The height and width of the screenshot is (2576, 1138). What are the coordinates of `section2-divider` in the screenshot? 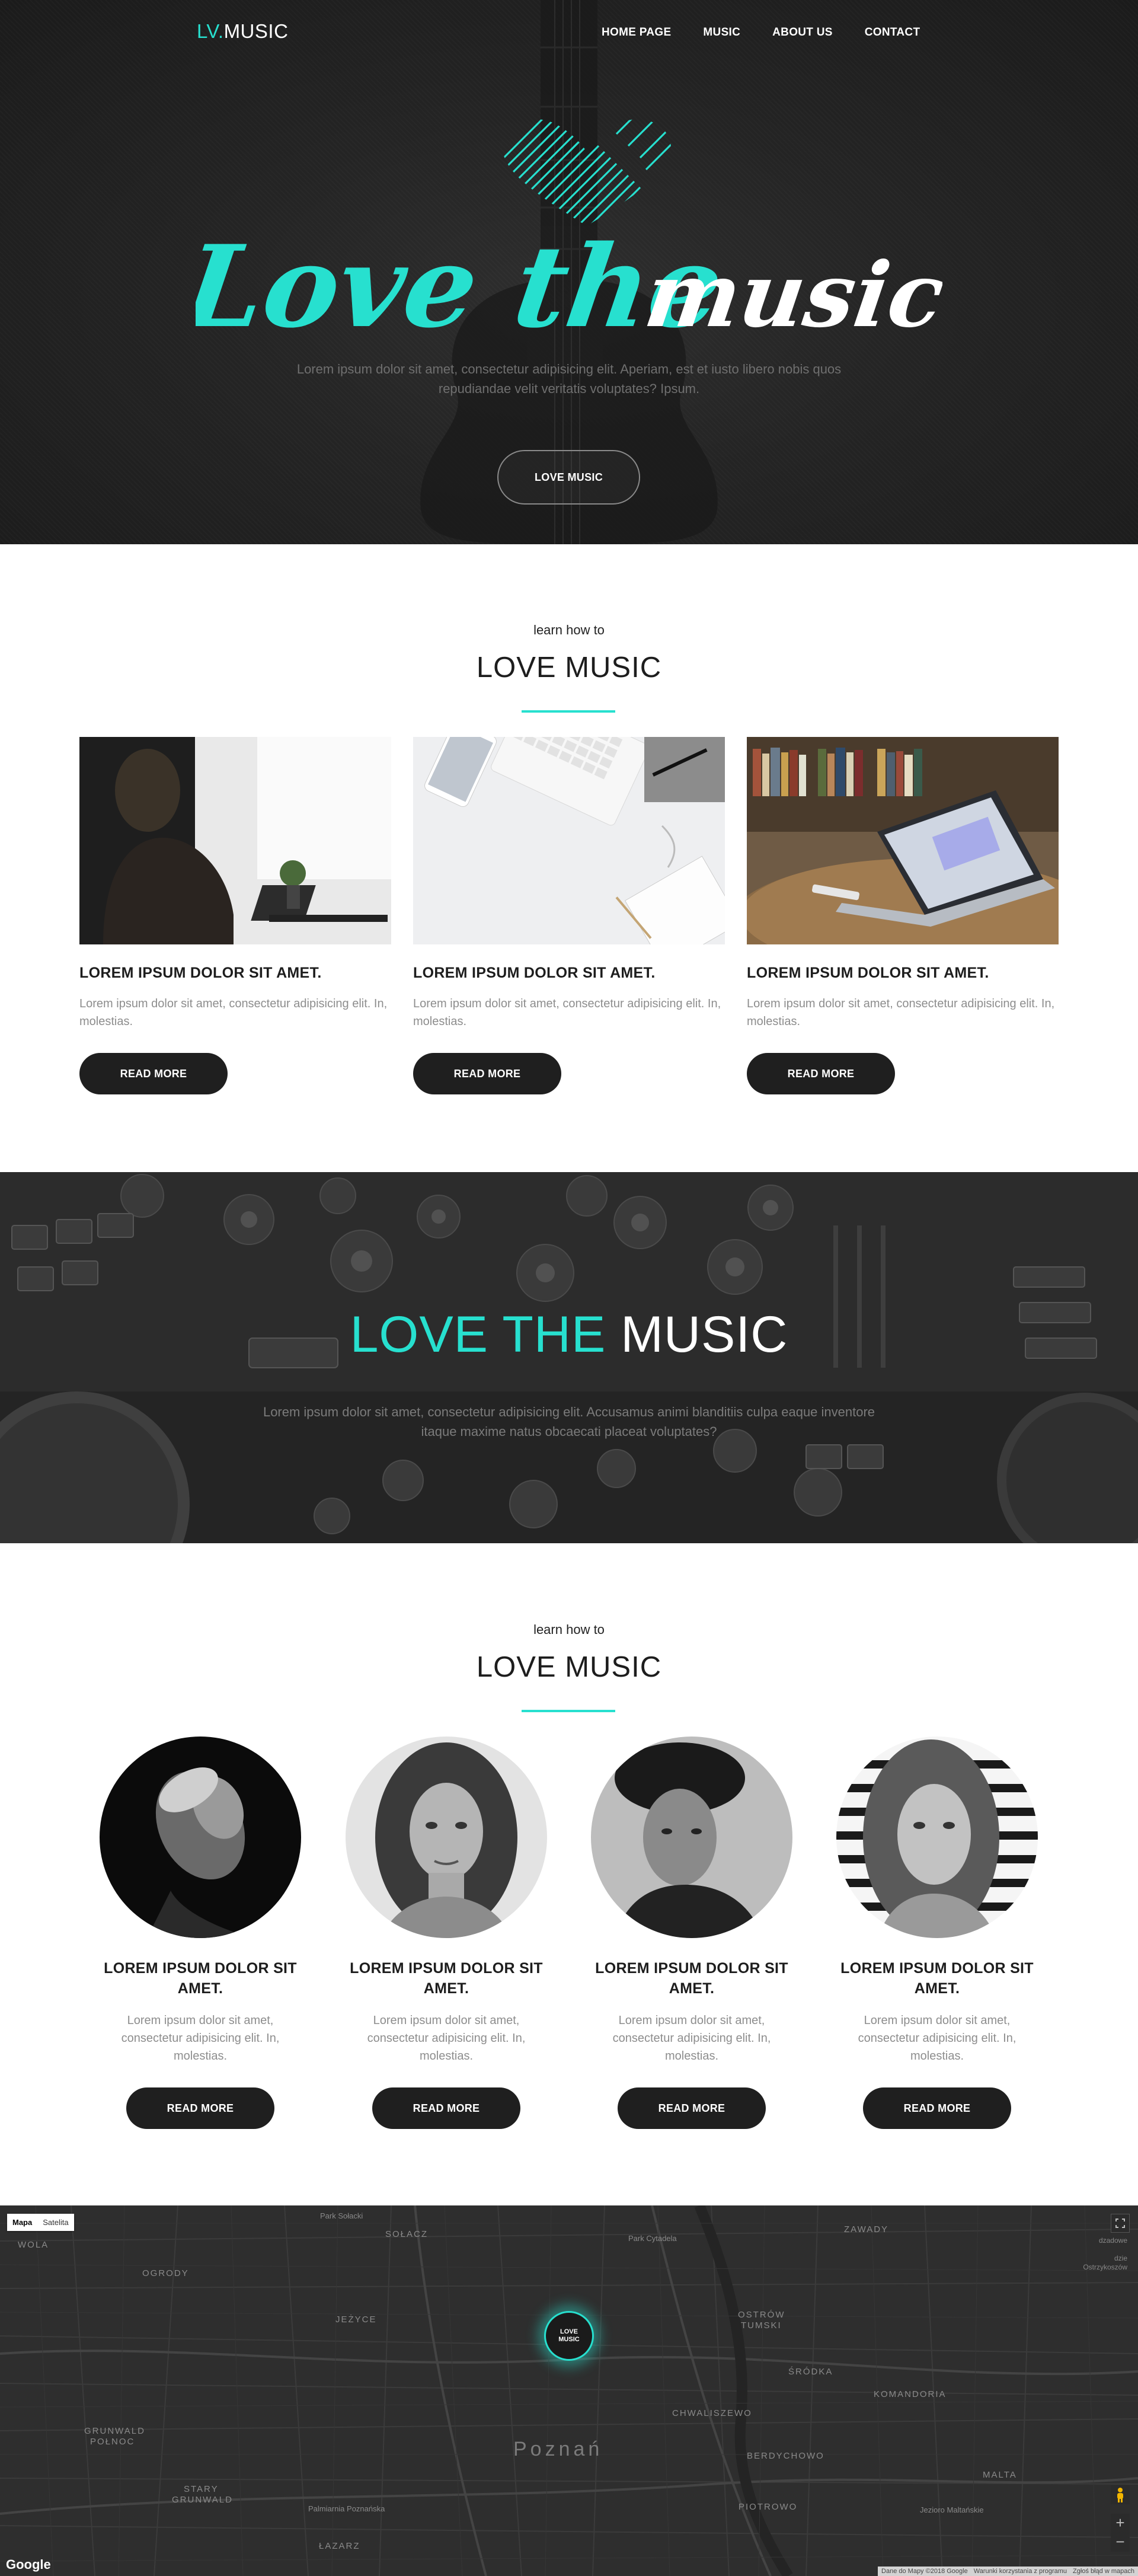 It's located at (568, 1711).